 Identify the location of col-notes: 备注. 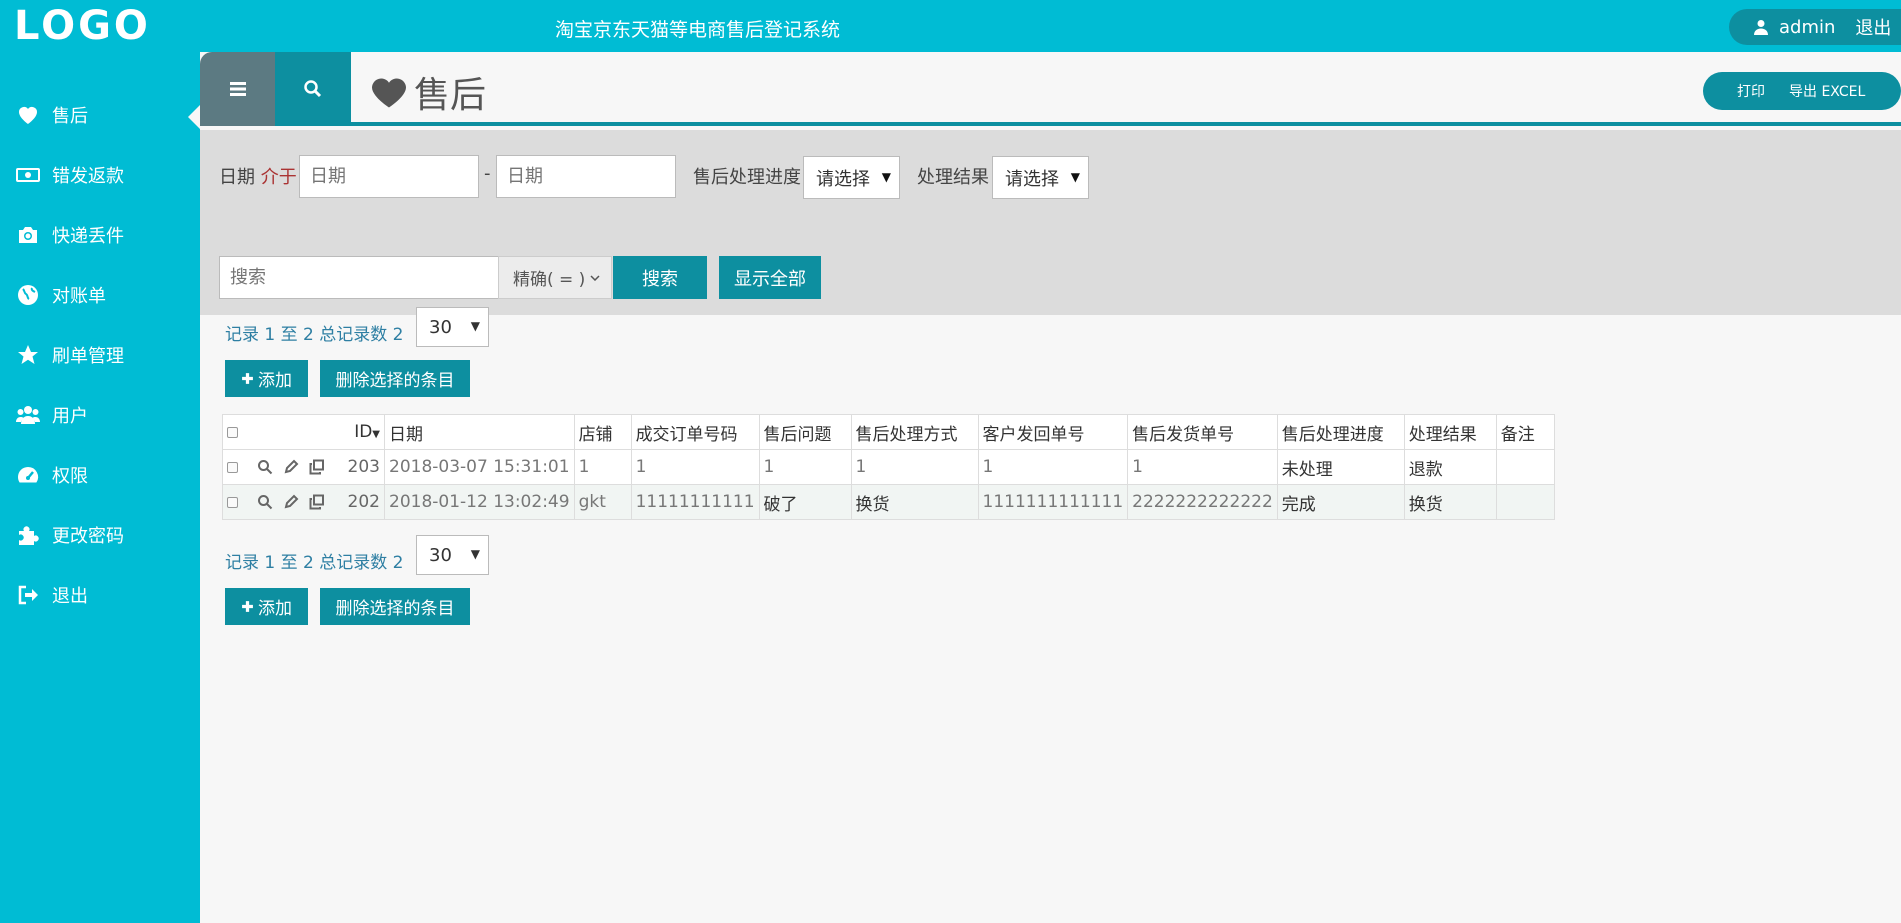
(1525, 432).